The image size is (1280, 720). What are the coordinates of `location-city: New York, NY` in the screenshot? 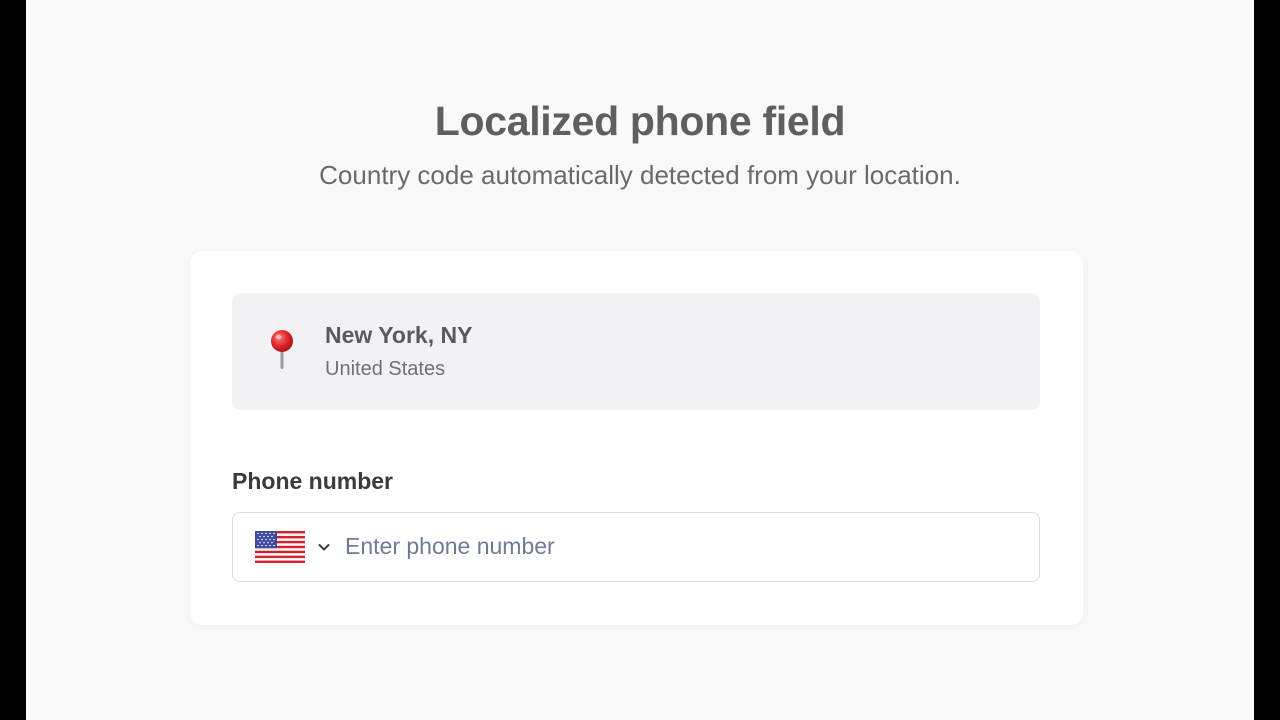 It's located at (399, 335).